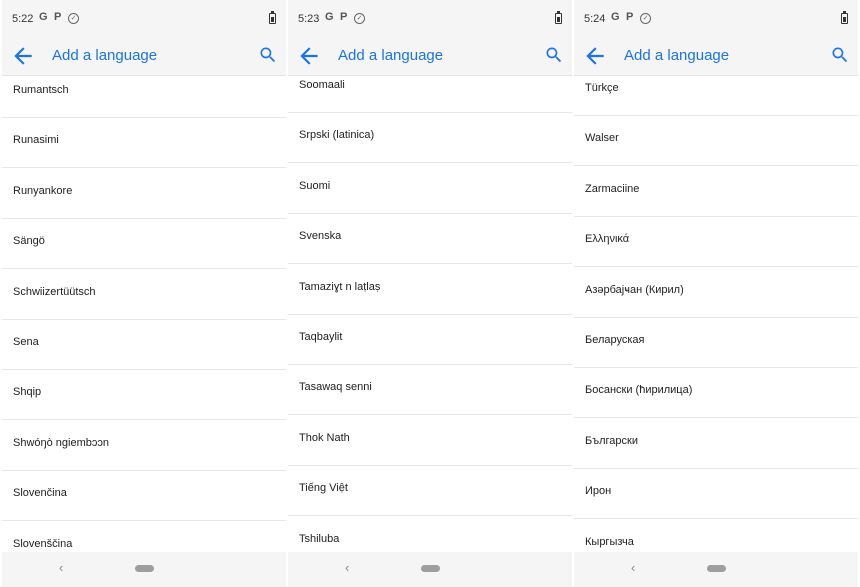 The width and height of the screenshot is (860, 587). I want to click on list-item: Tshiluba, so click(430, 534).